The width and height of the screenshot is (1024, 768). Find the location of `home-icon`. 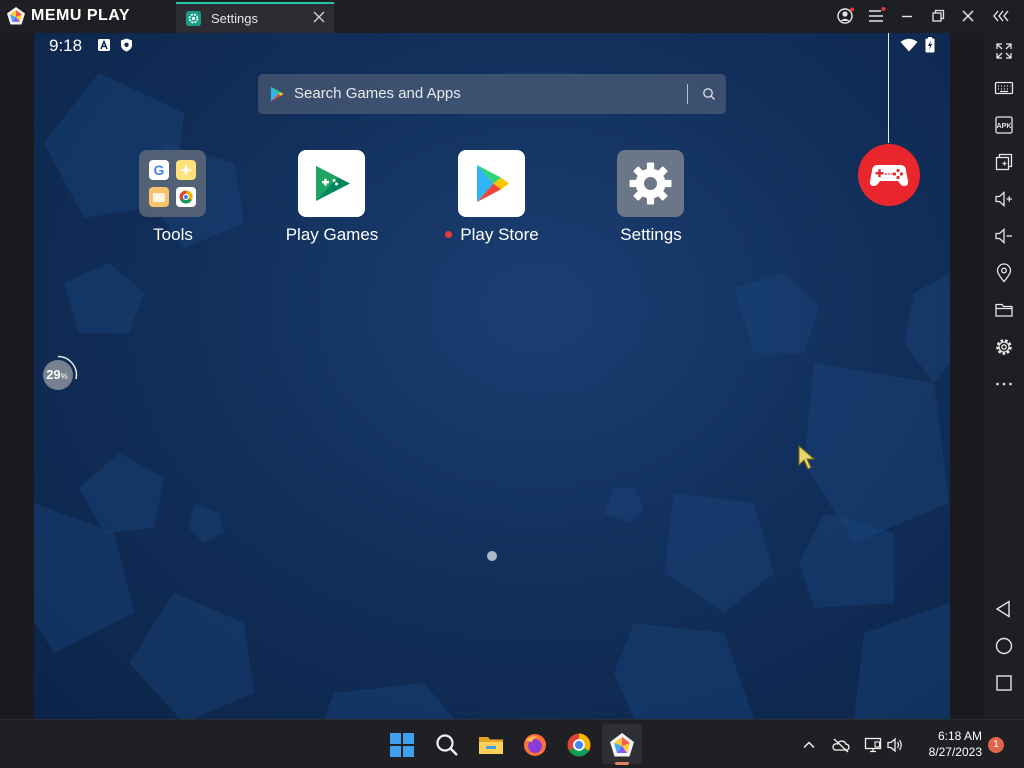

home-icon is located at coordinates (1004, 646).